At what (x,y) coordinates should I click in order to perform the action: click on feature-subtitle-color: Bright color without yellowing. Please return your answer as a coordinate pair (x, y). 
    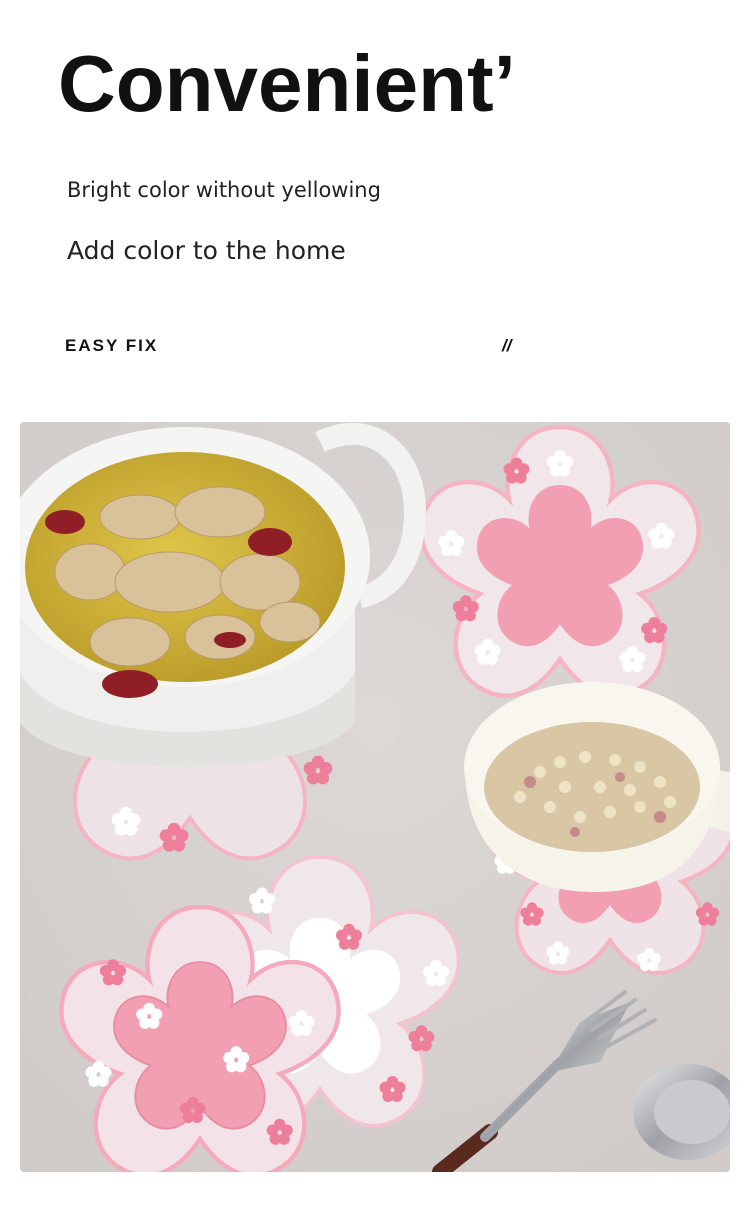
    Looking at the image, I should click on (224, 190).